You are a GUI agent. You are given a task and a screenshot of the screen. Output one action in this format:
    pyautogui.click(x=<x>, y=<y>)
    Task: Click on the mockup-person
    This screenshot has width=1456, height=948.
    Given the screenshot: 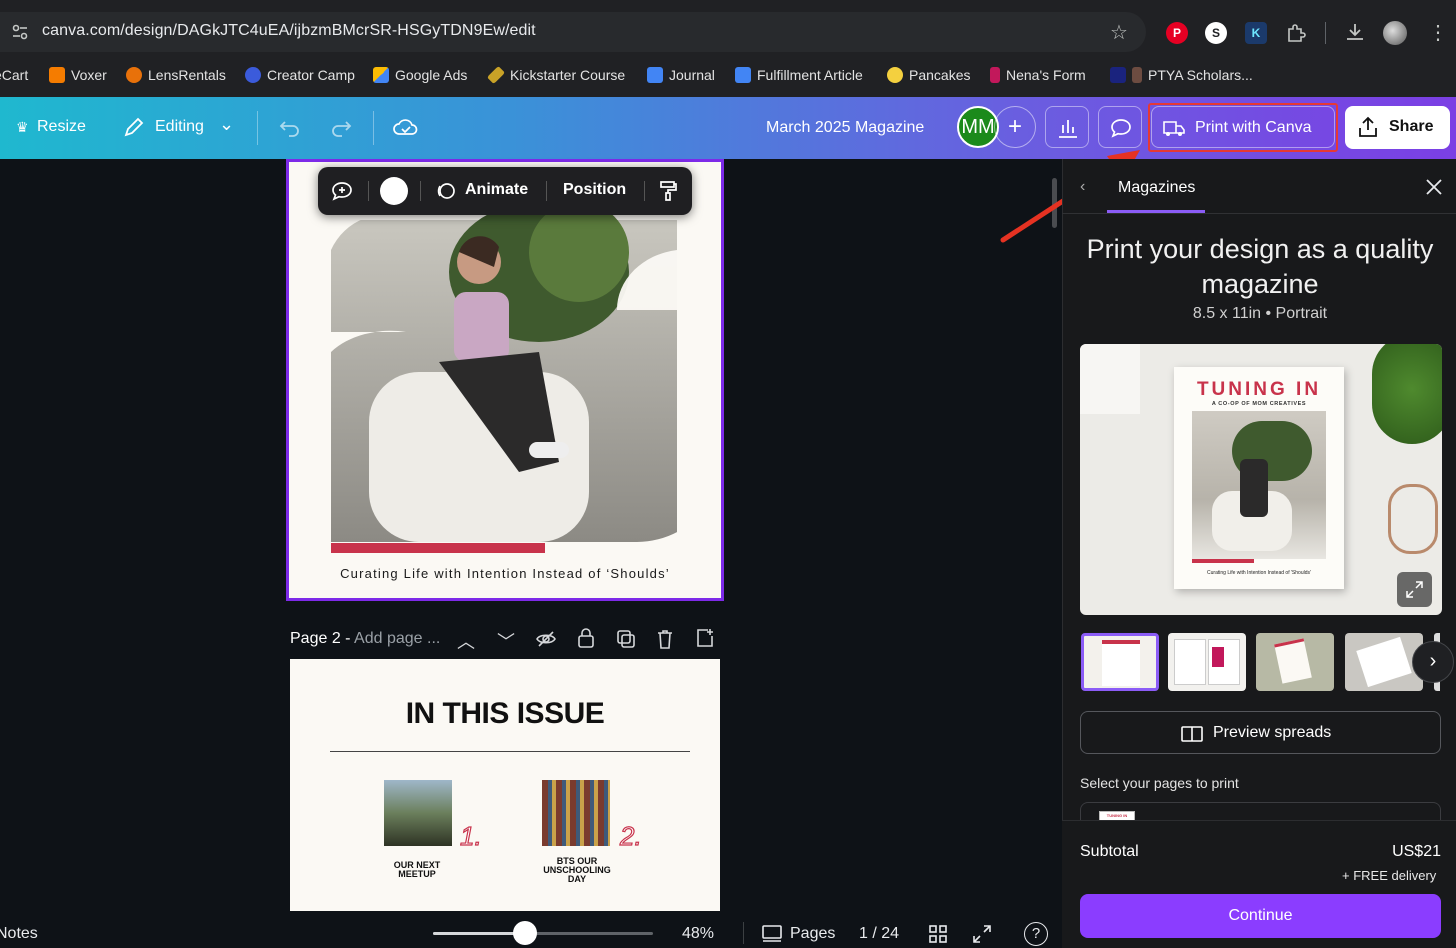 What is the action you would take?
    pyautogui.click(x=1254, y=488)
    